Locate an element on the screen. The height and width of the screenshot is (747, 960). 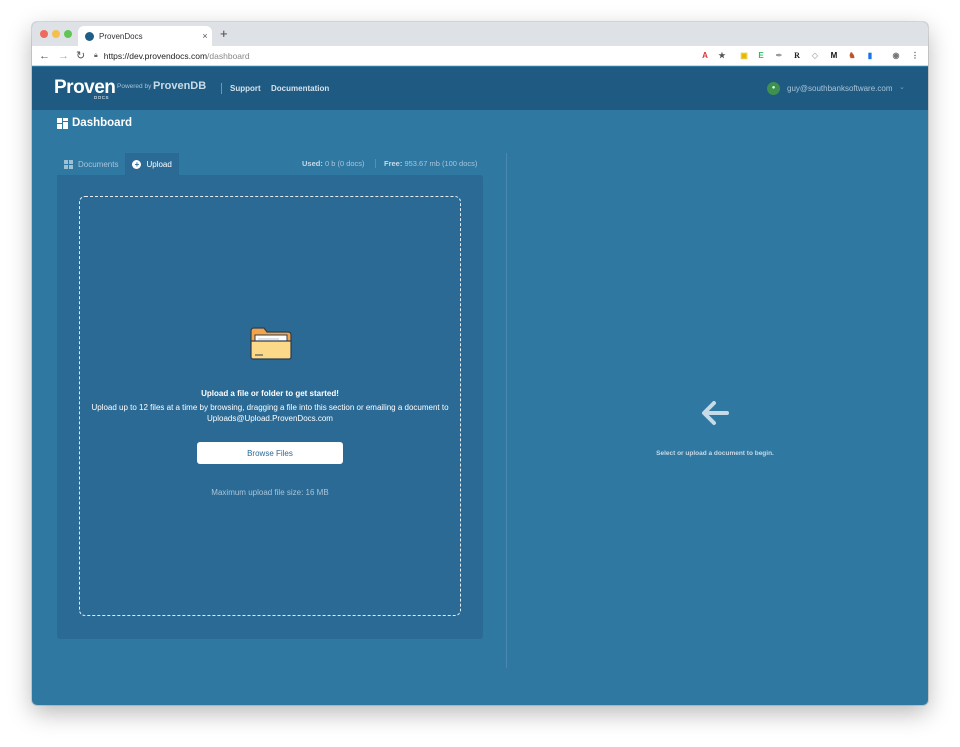
url-host: https://dev.provendocs.com is located at coordinates (155, 56).